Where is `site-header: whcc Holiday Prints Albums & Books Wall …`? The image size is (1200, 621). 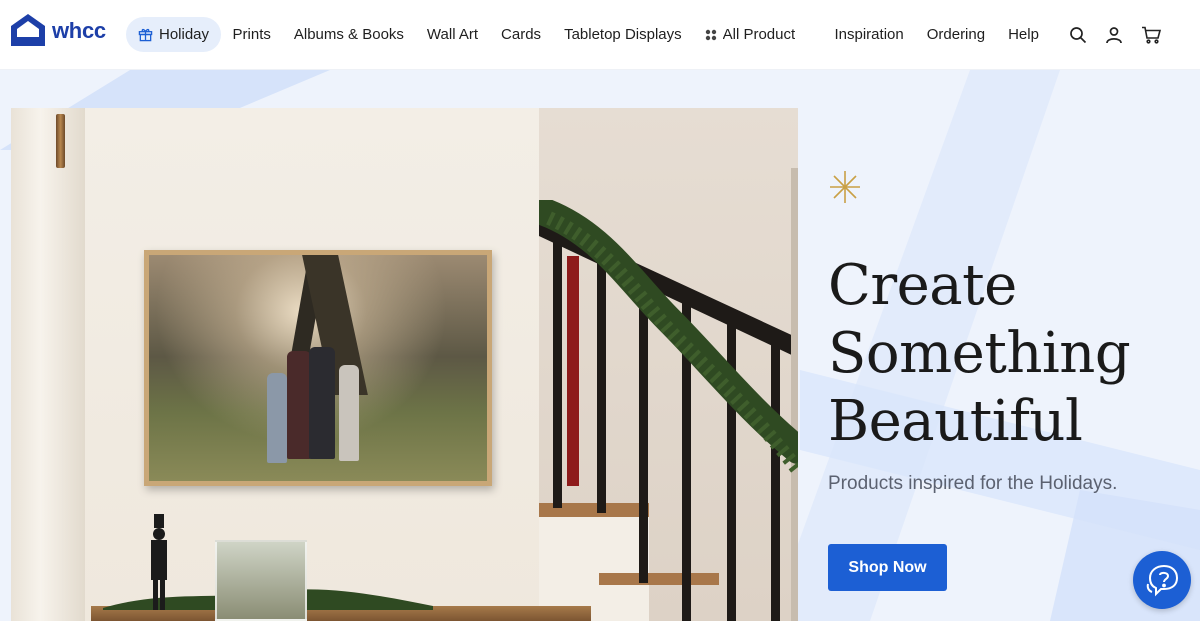
site-header: whcc Holiday Prints Albums & Books Wall … is located at coordinates (600, 35).